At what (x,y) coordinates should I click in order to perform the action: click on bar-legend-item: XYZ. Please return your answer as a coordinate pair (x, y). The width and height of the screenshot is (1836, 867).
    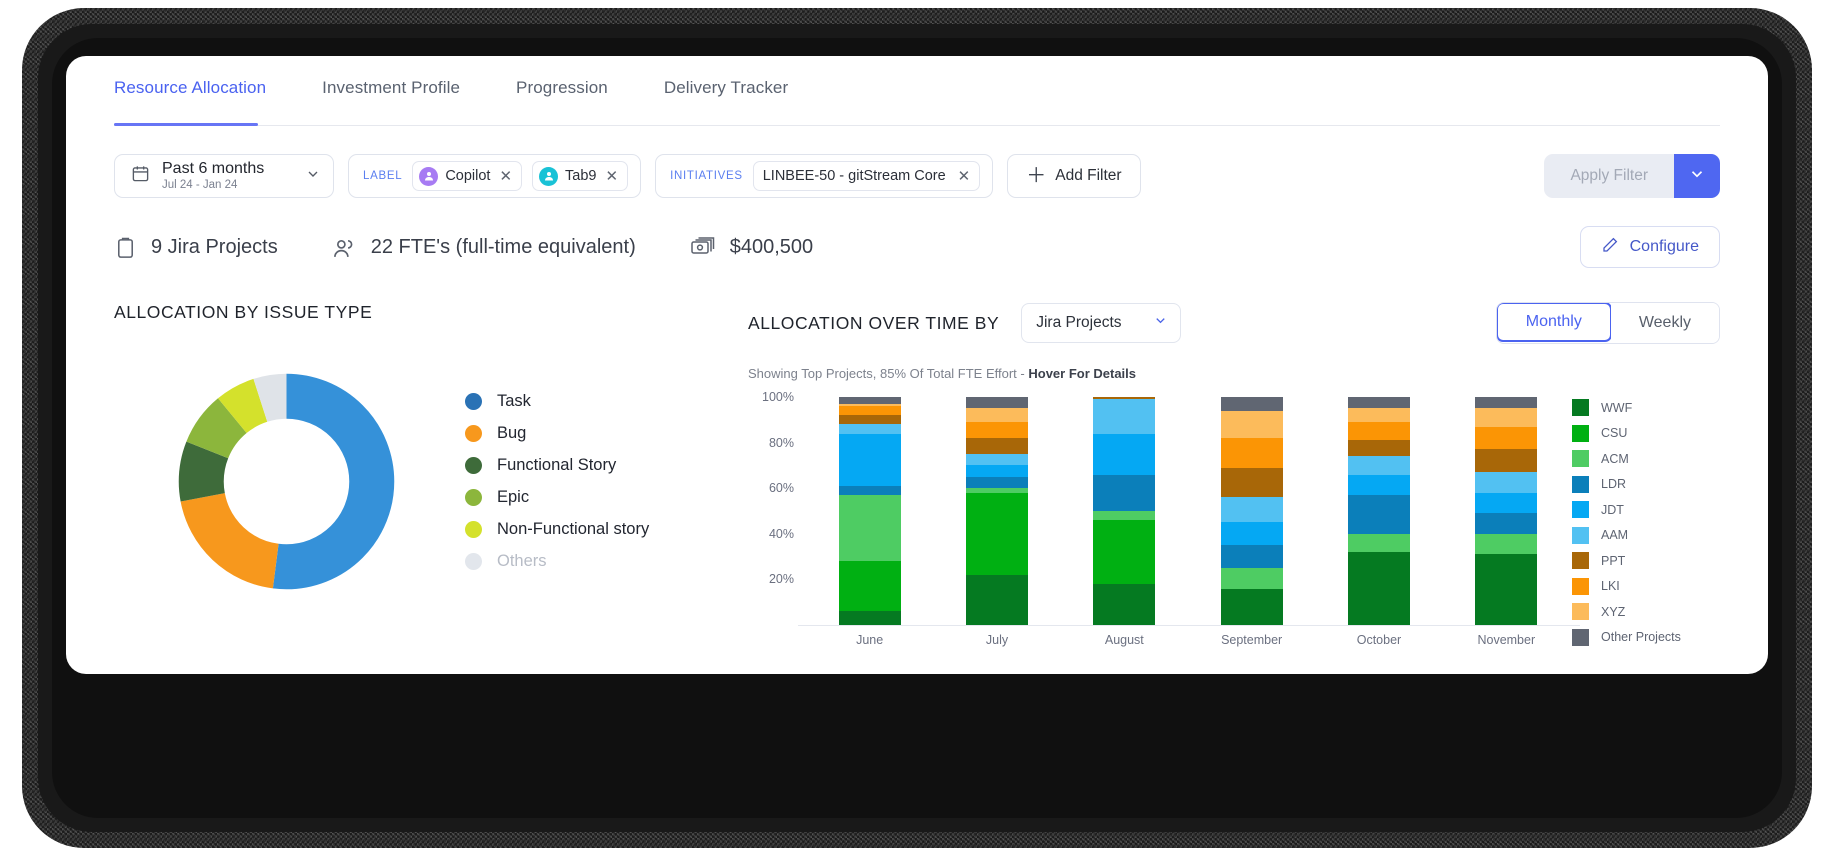
    Looking at the image, I should click on (1642, 611).